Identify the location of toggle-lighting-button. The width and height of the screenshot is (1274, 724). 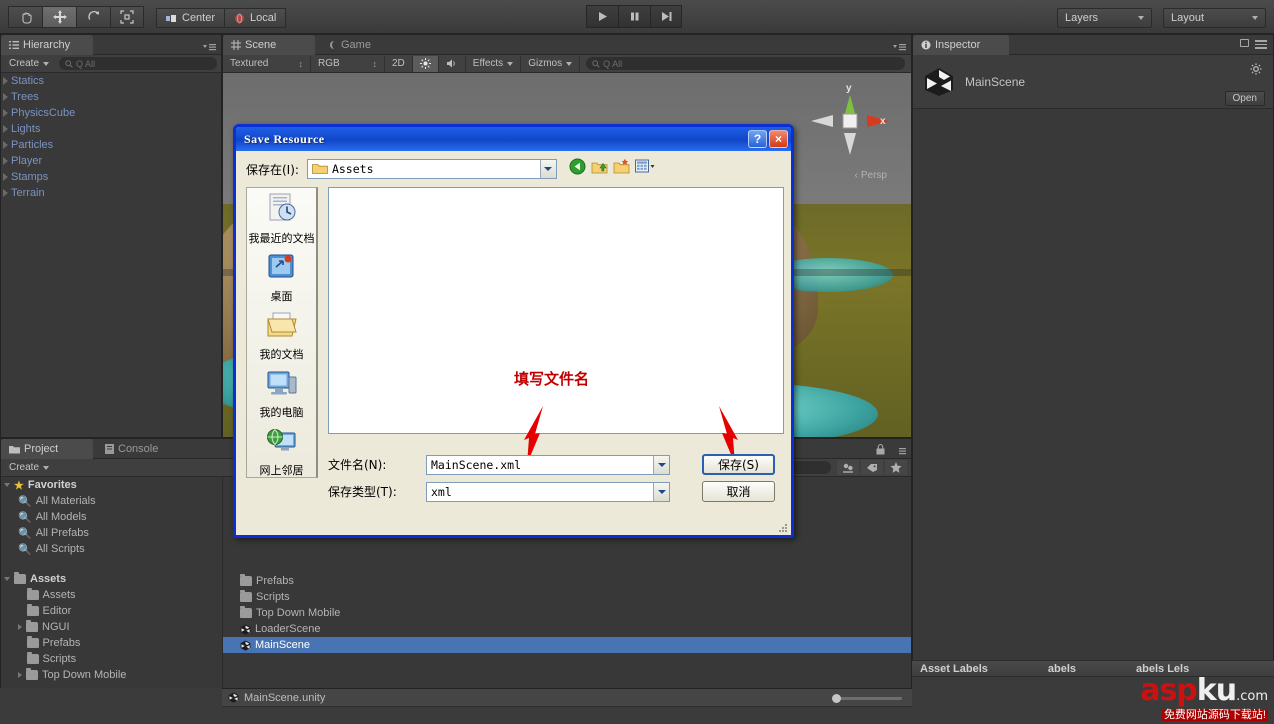
(425, 63).